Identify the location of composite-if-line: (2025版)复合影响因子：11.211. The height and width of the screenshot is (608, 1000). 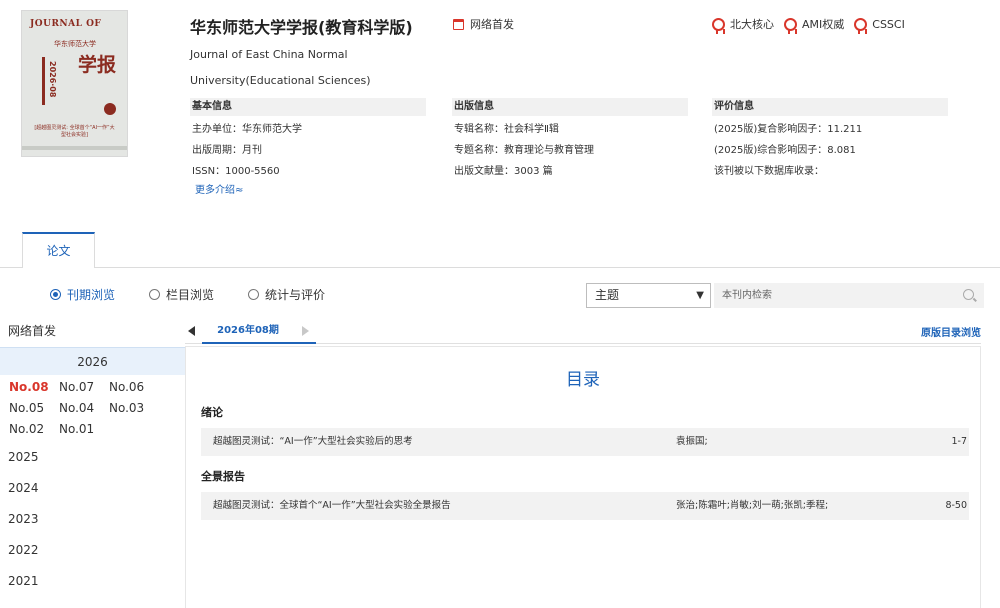
(788, 129).